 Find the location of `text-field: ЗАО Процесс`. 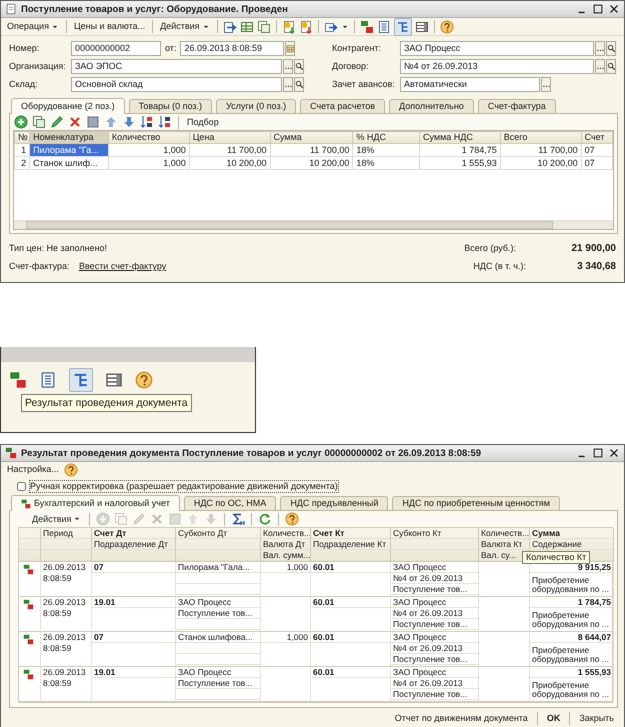

text-field: ЗАО Процесс is located at coordinates (497, 48).